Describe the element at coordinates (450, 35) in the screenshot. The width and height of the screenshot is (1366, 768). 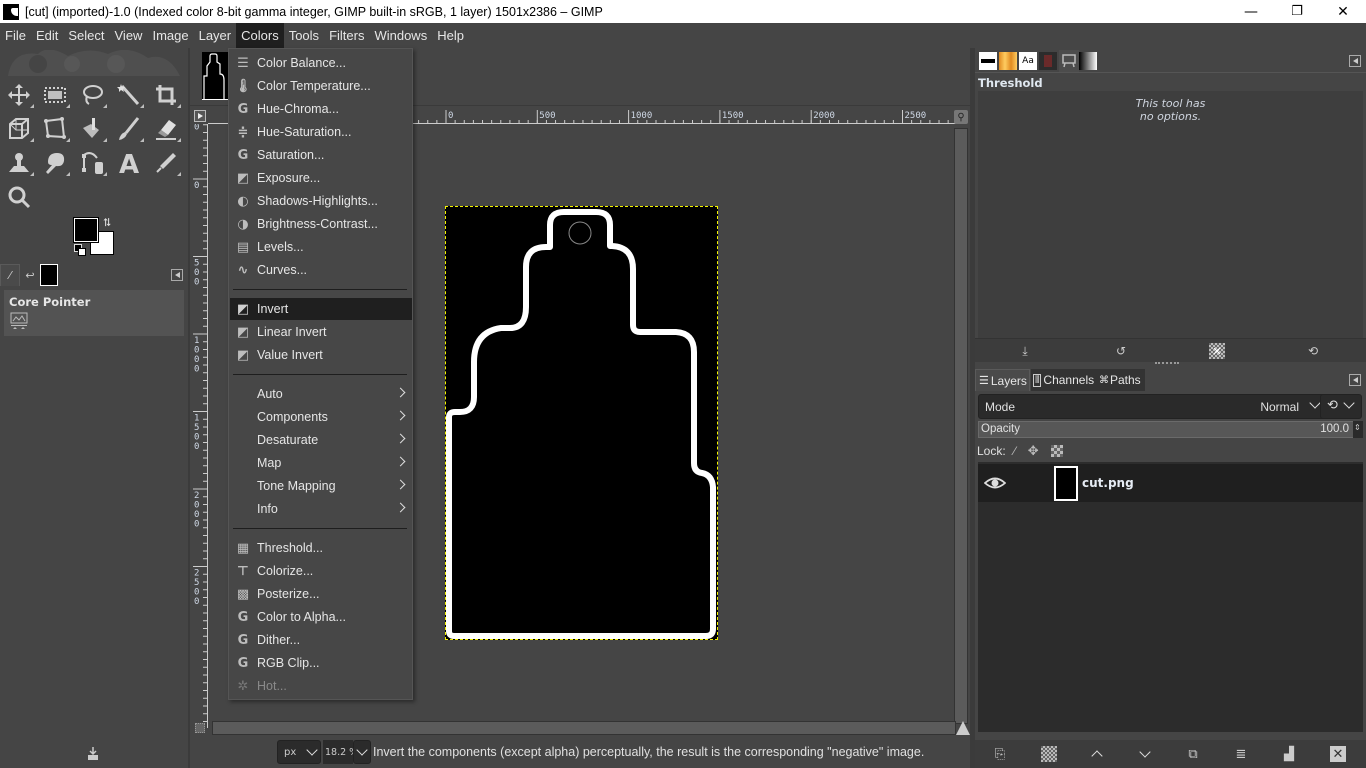
I see `menu-help: Help` at that location.